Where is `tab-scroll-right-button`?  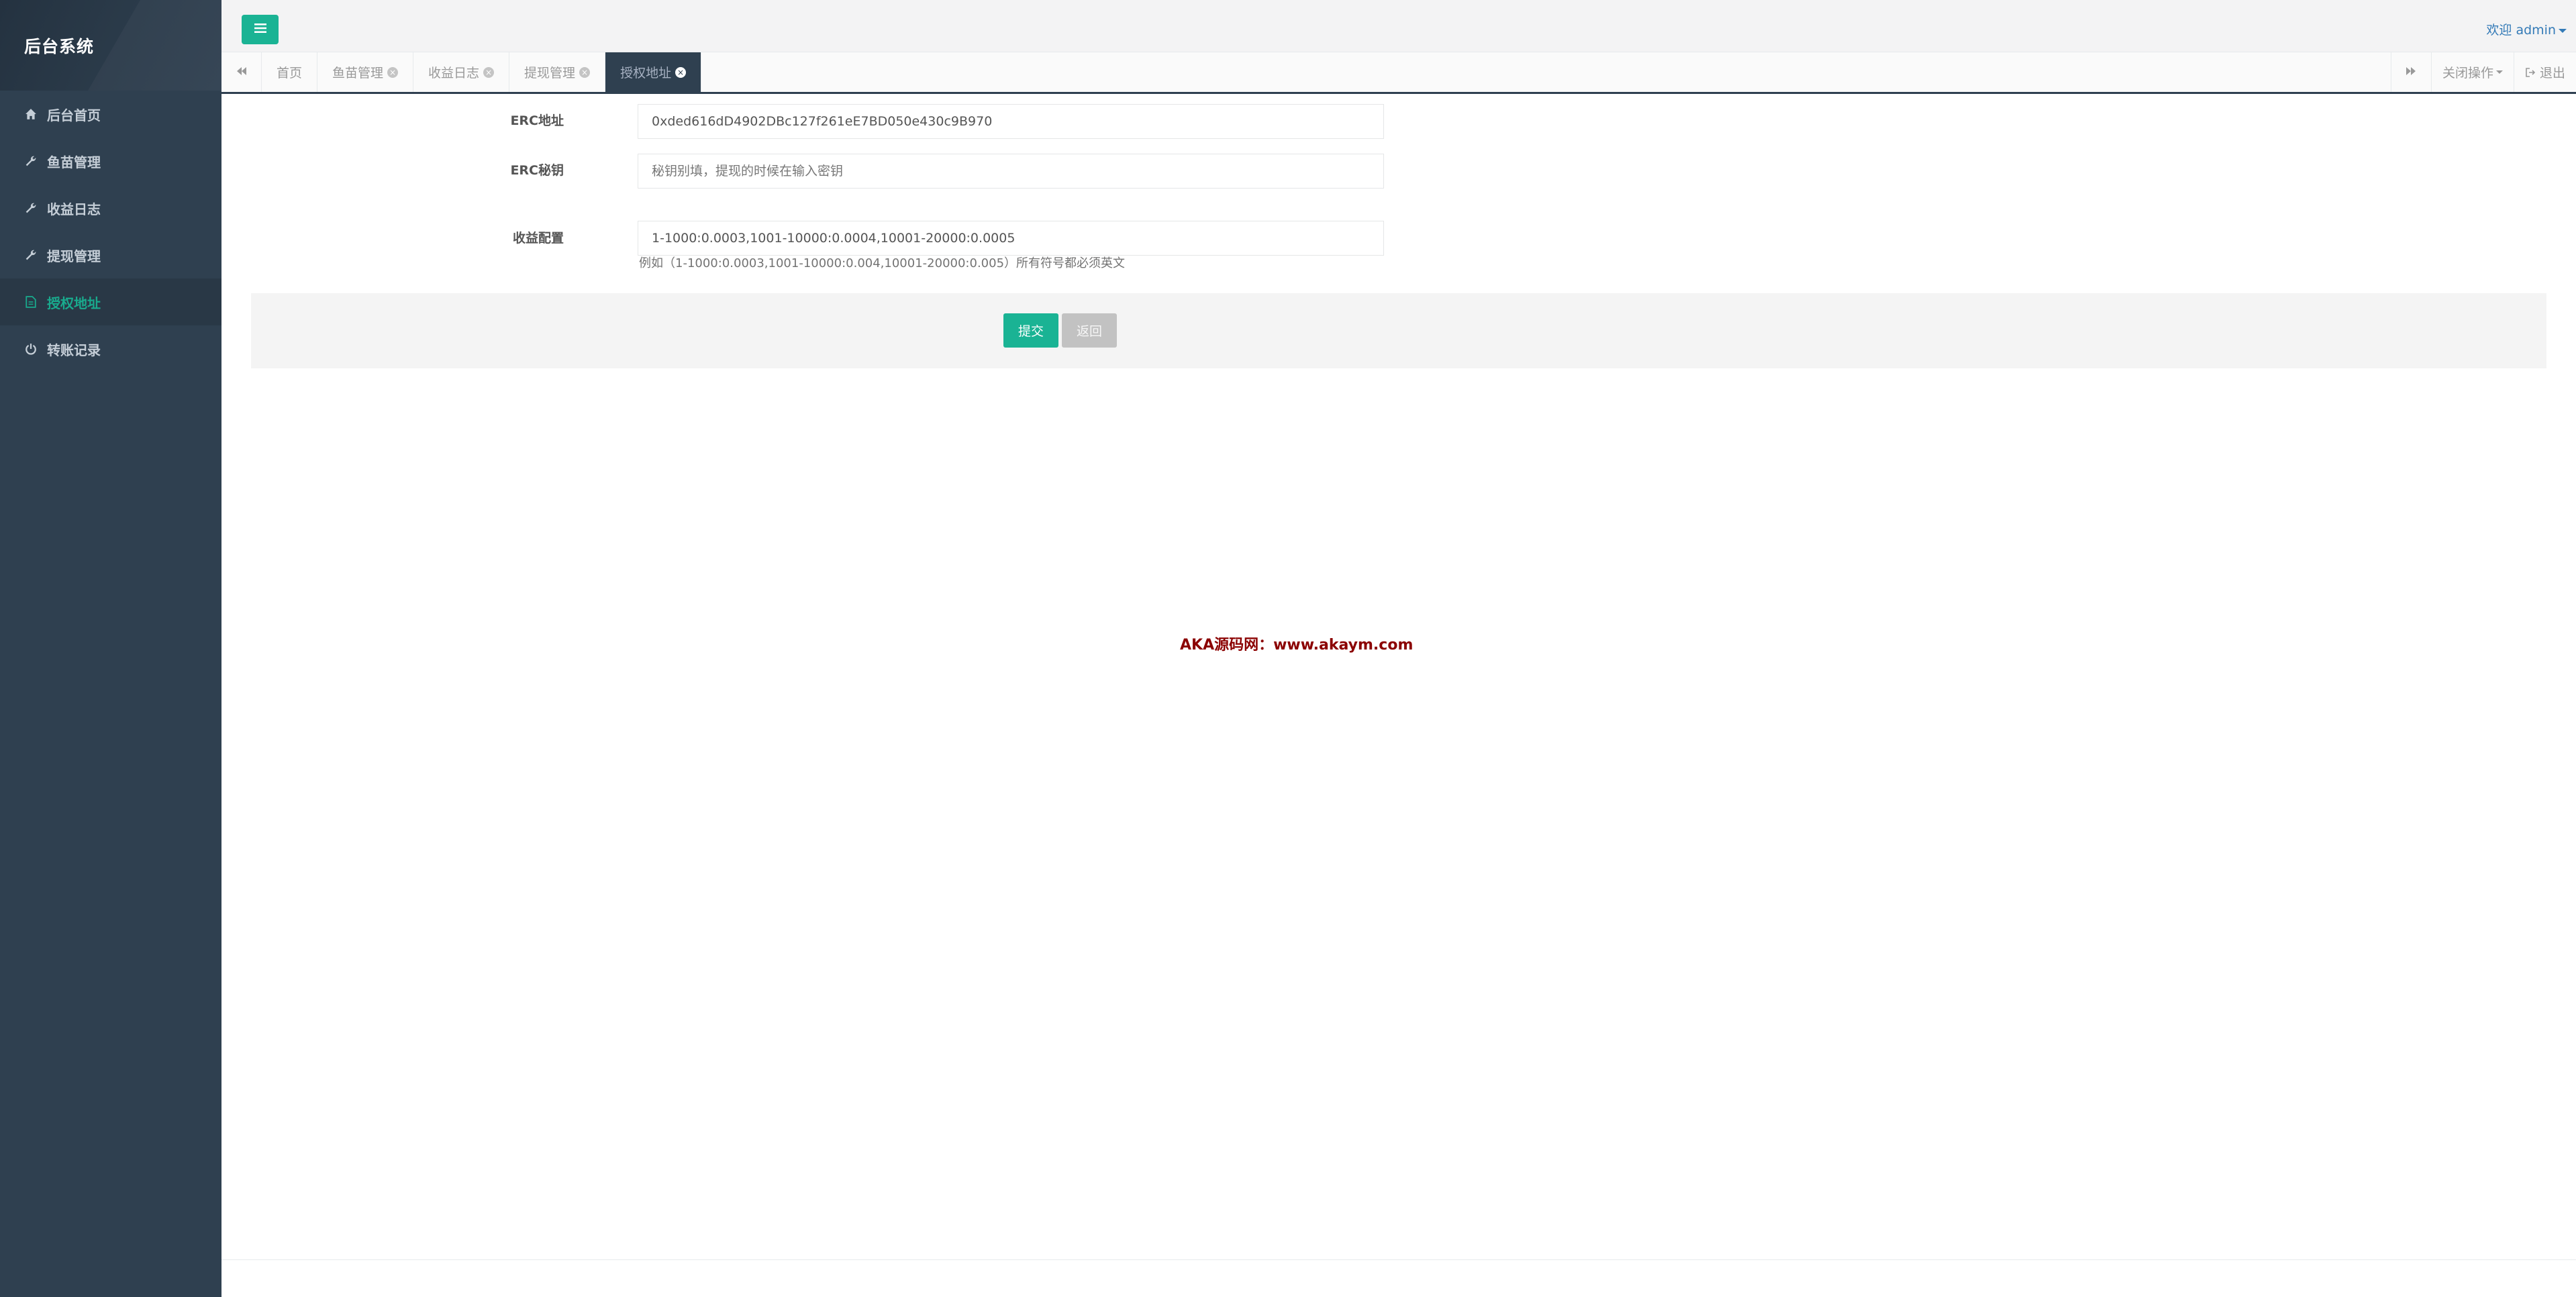
tab-scroll-right-button is located at coordinates (2410, 72).